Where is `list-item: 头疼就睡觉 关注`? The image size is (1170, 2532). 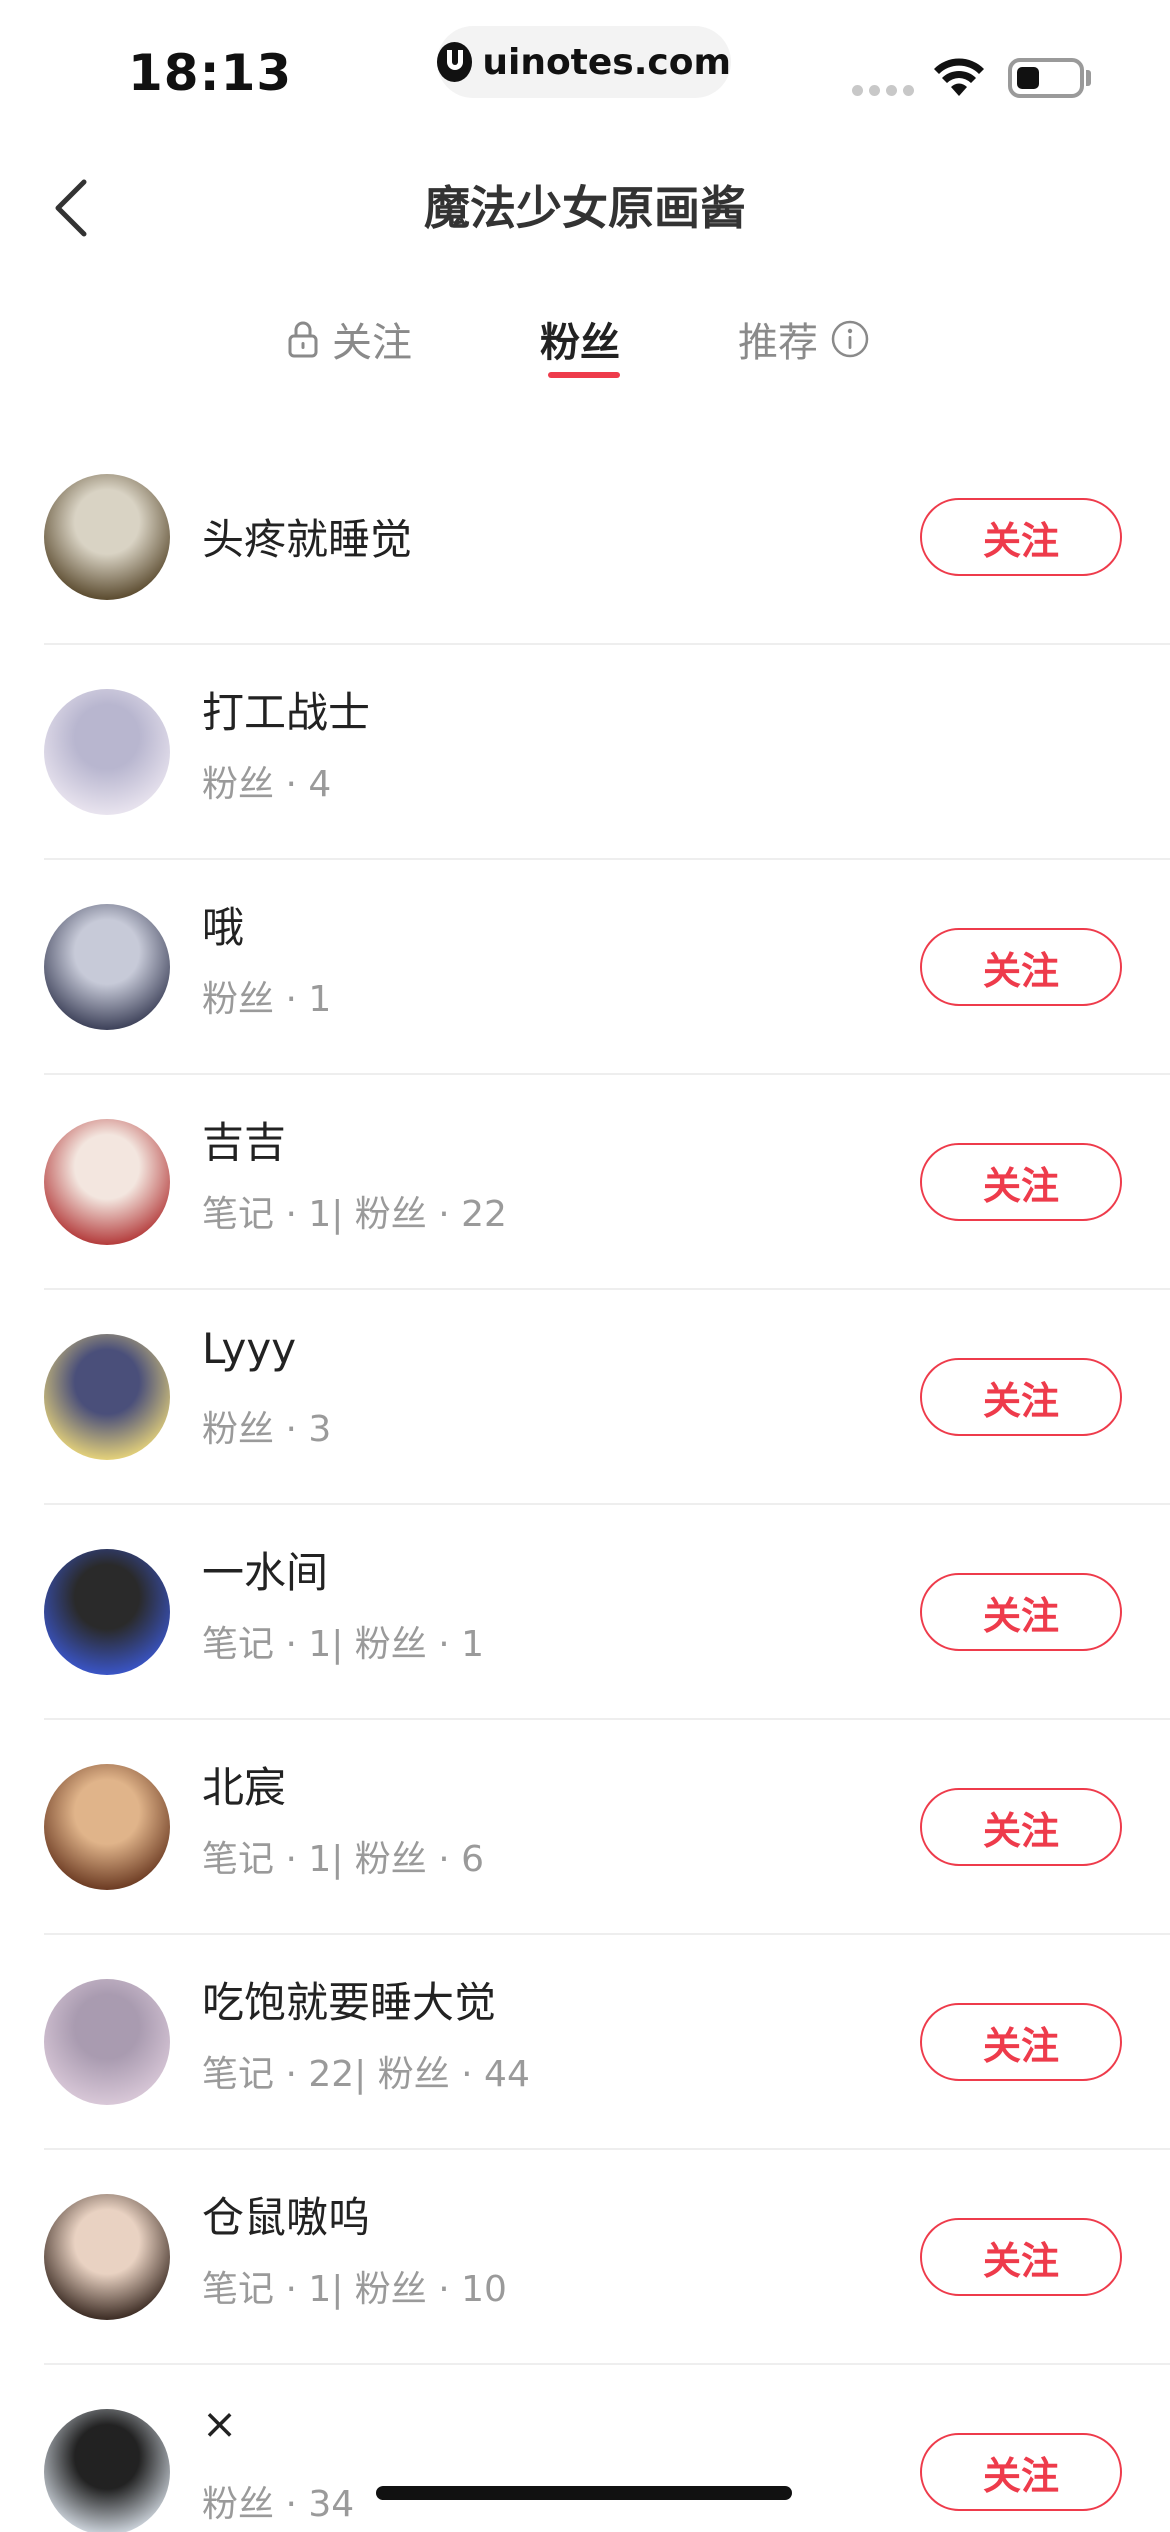
list-item: 头疼就睡觉 关注 is located at coordinates (585, 537).